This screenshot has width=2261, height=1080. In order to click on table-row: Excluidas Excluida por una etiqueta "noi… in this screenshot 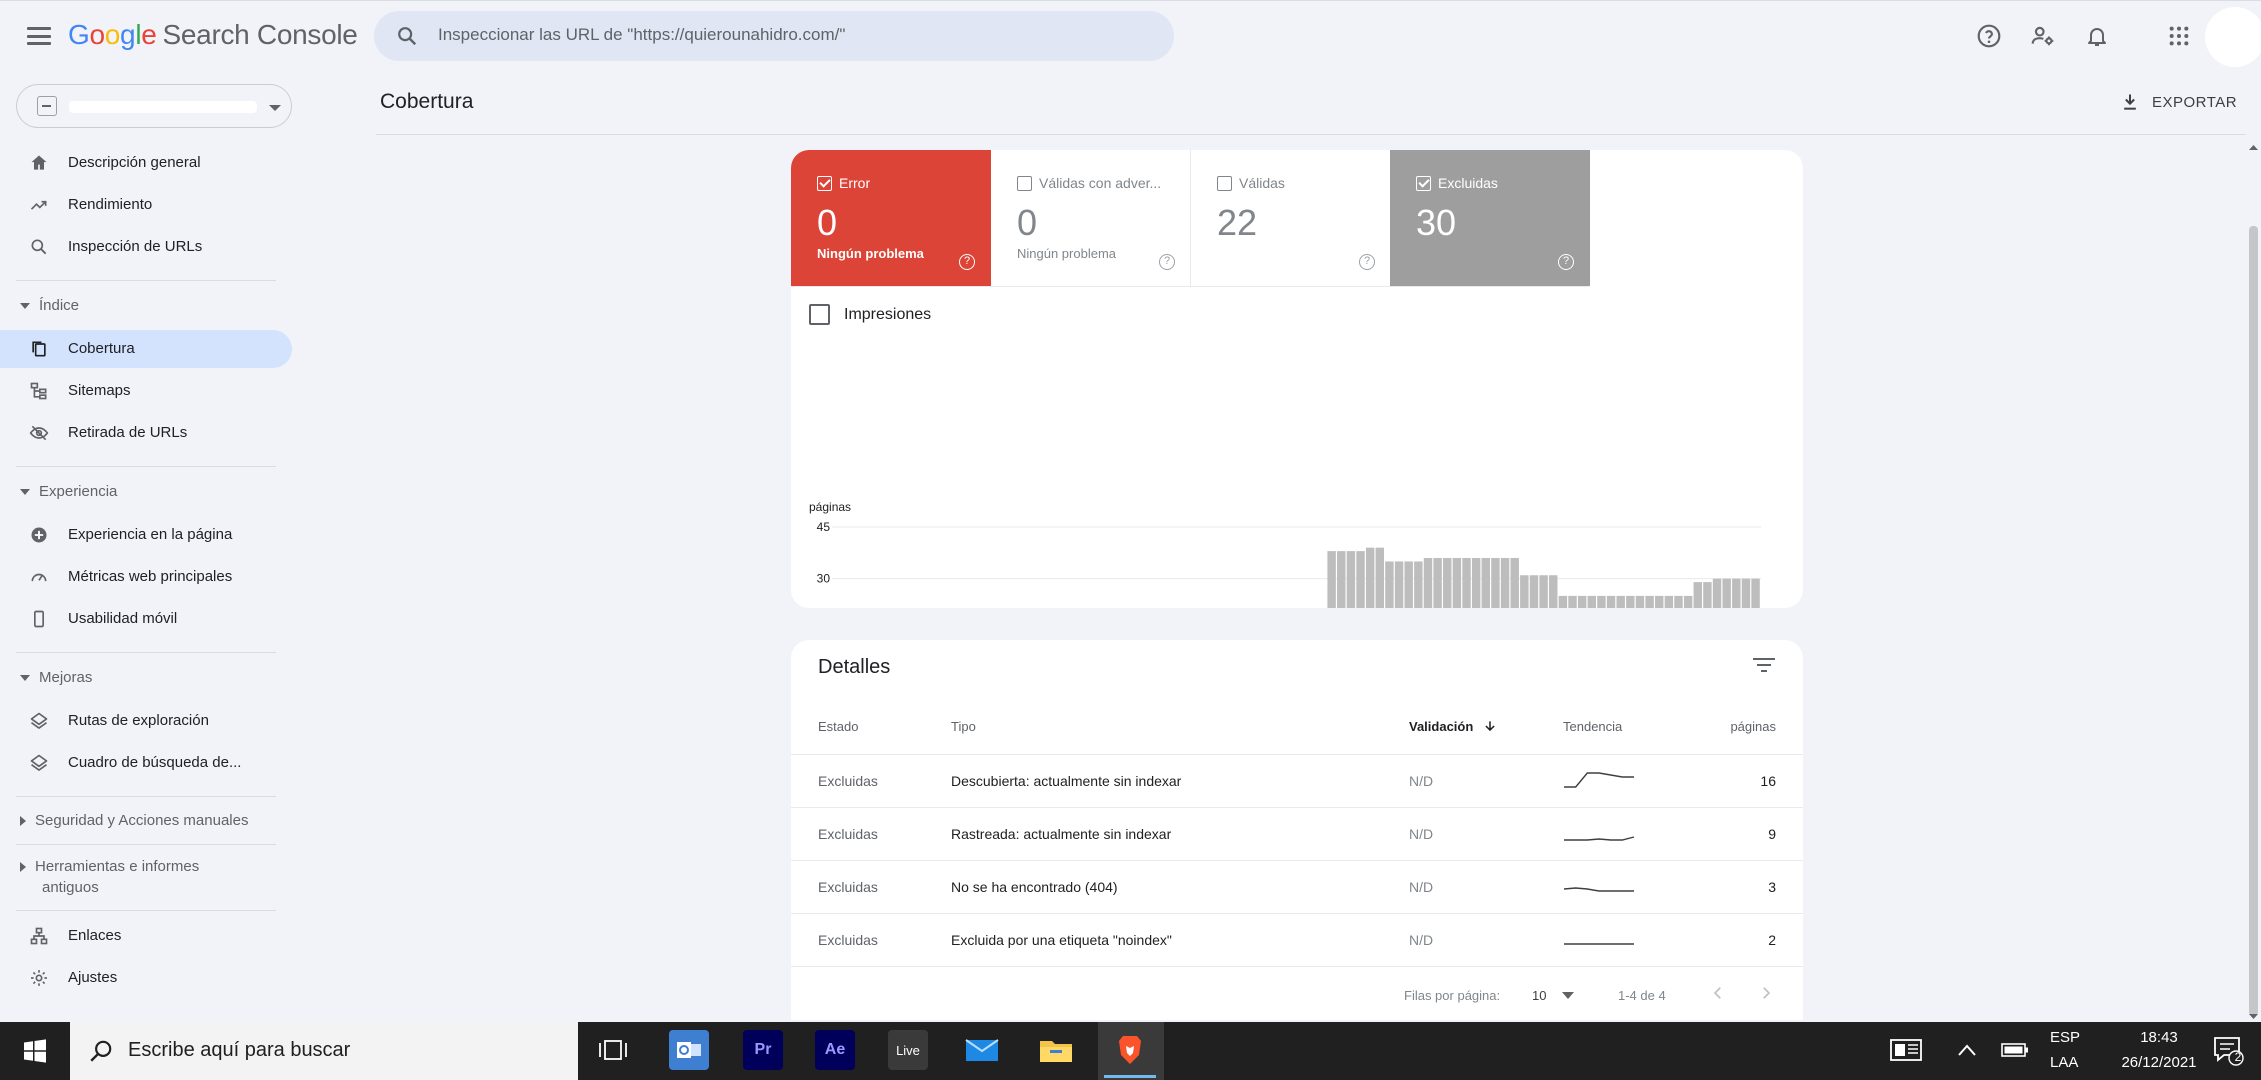, I will do `click(1297, 939)`.